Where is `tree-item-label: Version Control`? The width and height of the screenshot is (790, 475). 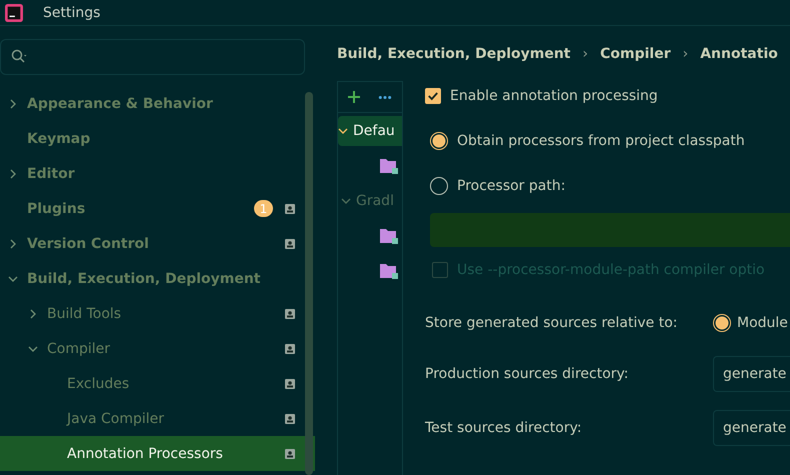 tree-item-label: Version Control is located at coordinates (88, 244).